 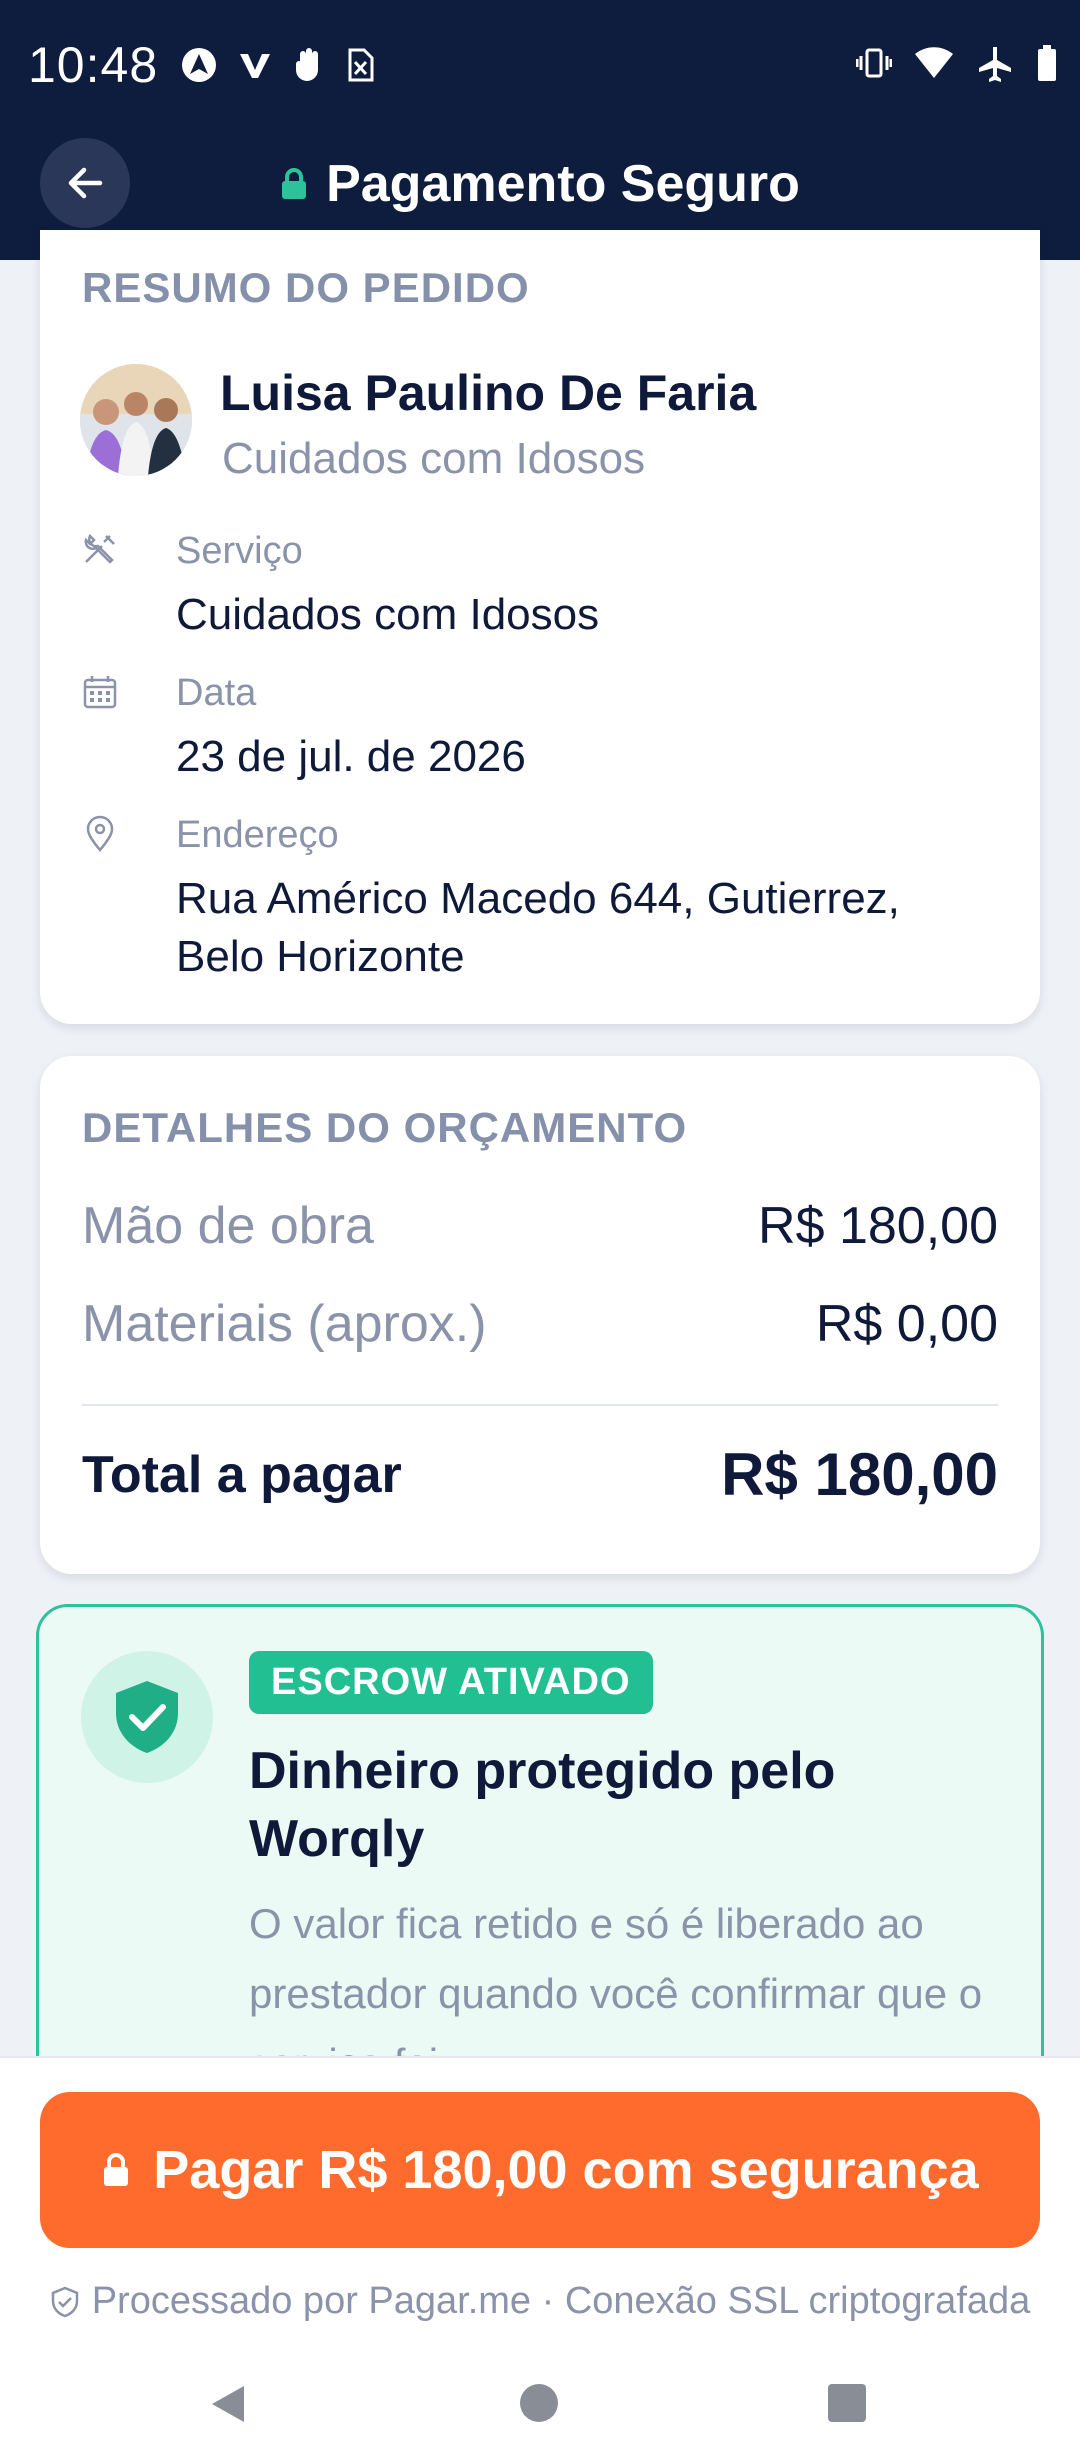 What do you see at coordinates (228, 2404) in the screenshot?
I see `nav-back-icon` at bounding box center [228, 2404].